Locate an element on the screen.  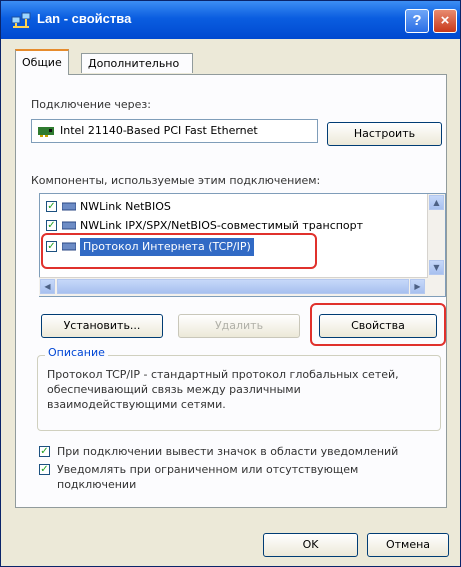
adapter-name: Intel 21140-Based PCI Fast Ethernet is located at coordinates (159, 130).